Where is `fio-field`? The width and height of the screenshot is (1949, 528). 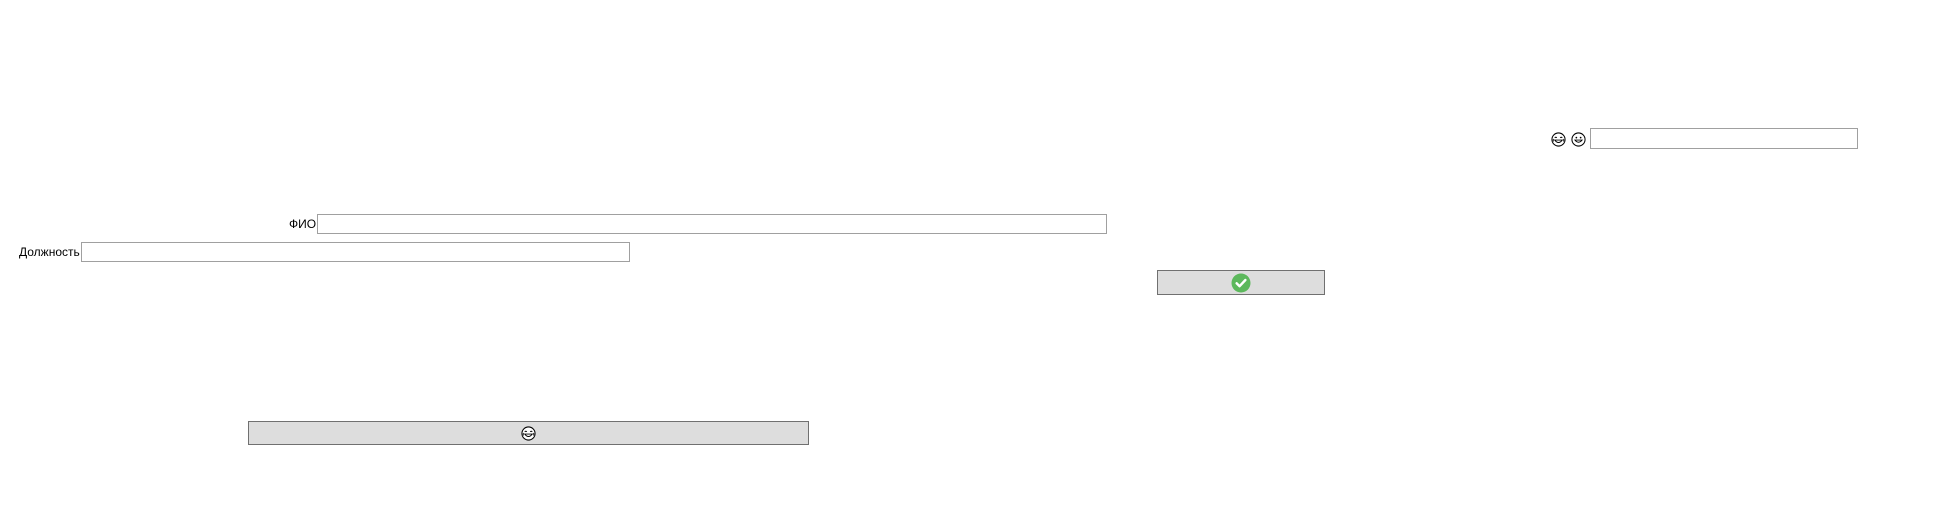 fio-field is located at coordinates (712, 224).